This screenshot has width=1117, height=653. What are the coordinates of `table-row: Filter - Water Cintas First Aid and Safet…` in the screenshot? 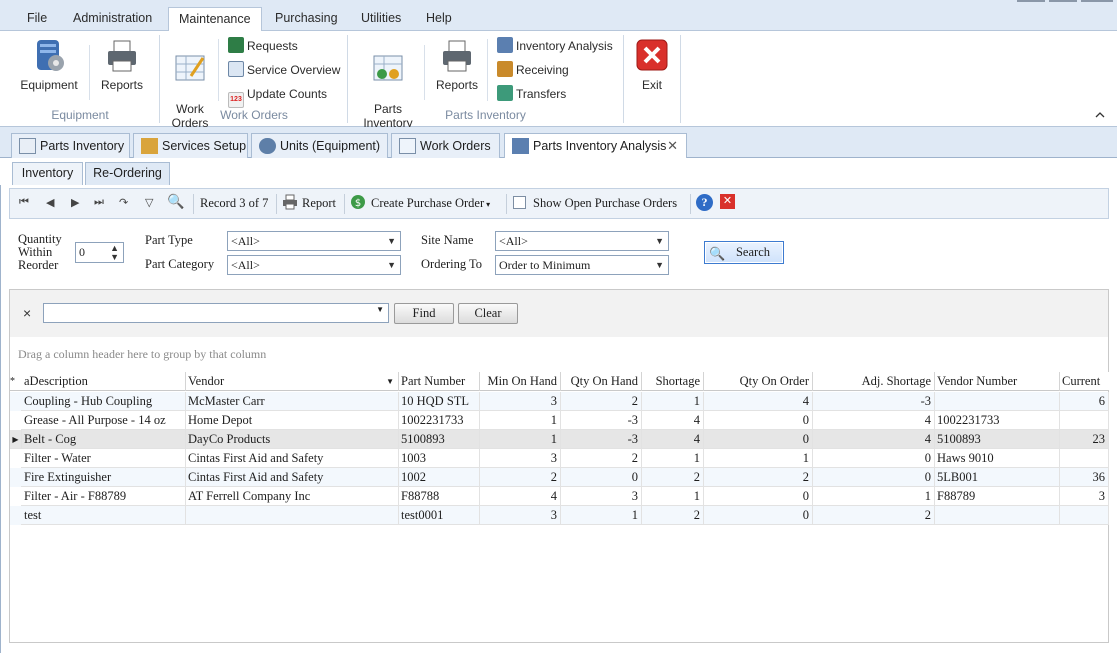 It's located at (559, 458).